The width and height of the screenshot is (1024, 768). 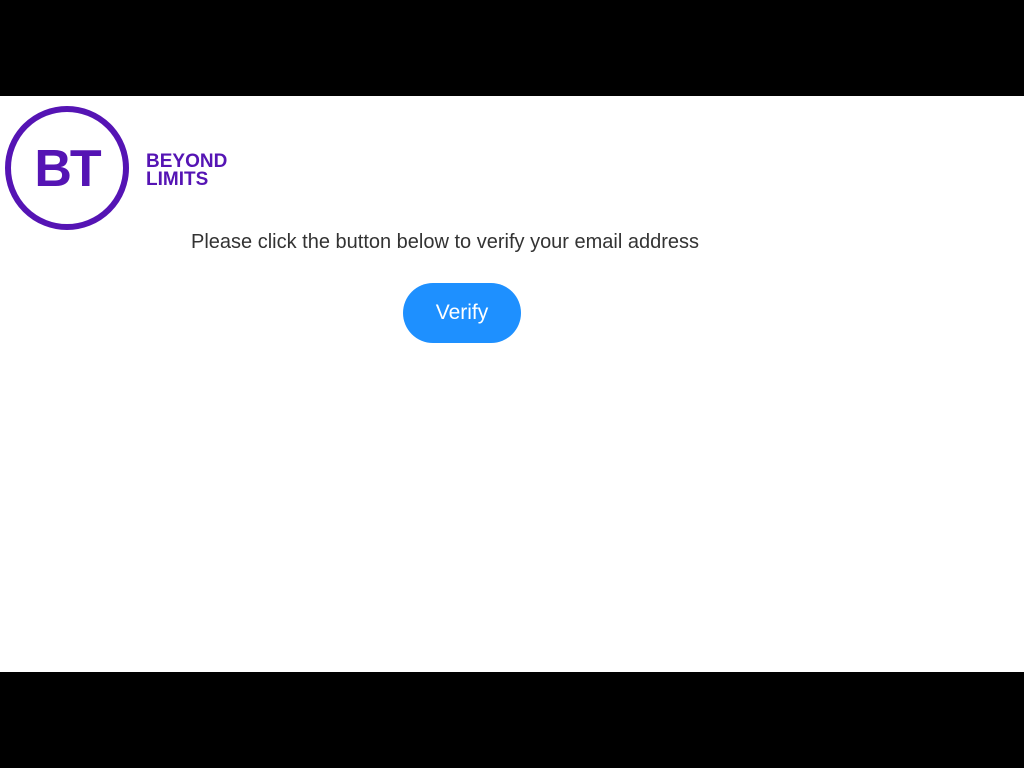 I want to click on verify-button: Verify, so click(x=462, y=313).